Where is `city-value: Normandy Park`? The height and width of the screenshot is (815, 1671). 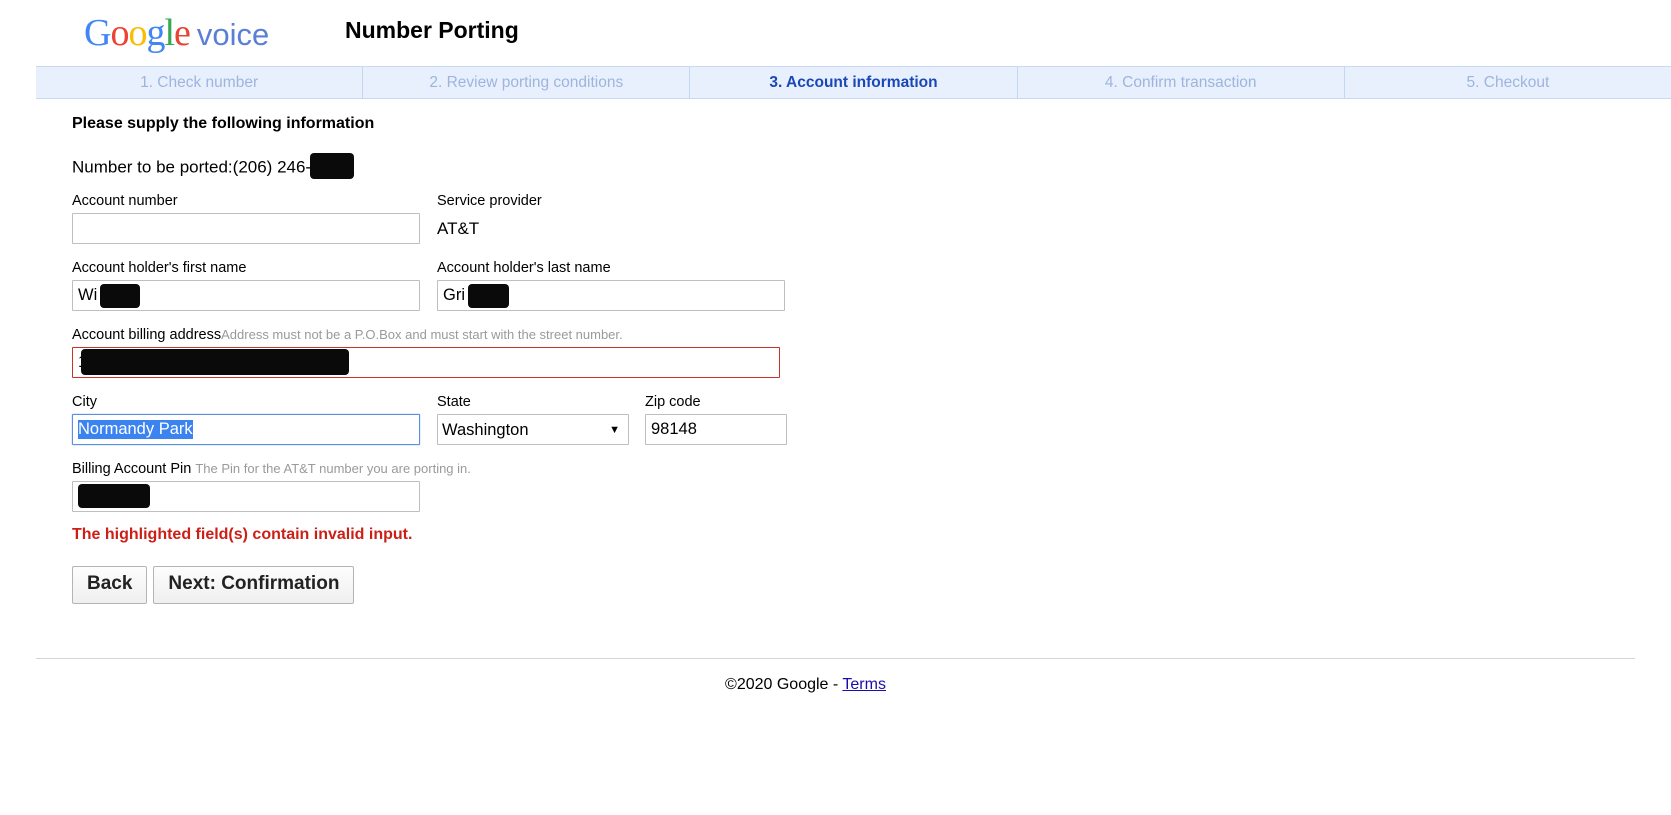 city-value: Normandy Park is located at coordinates (135, 429).